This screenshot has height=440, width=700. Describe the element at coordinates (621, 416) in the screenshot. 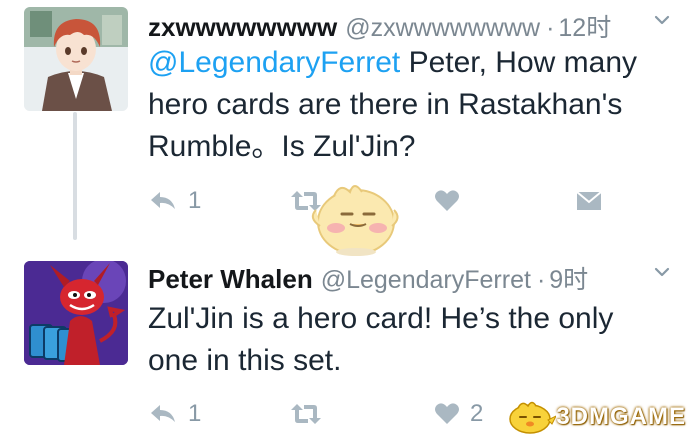

I see `watermark-text: 3DMGAME` at that location.